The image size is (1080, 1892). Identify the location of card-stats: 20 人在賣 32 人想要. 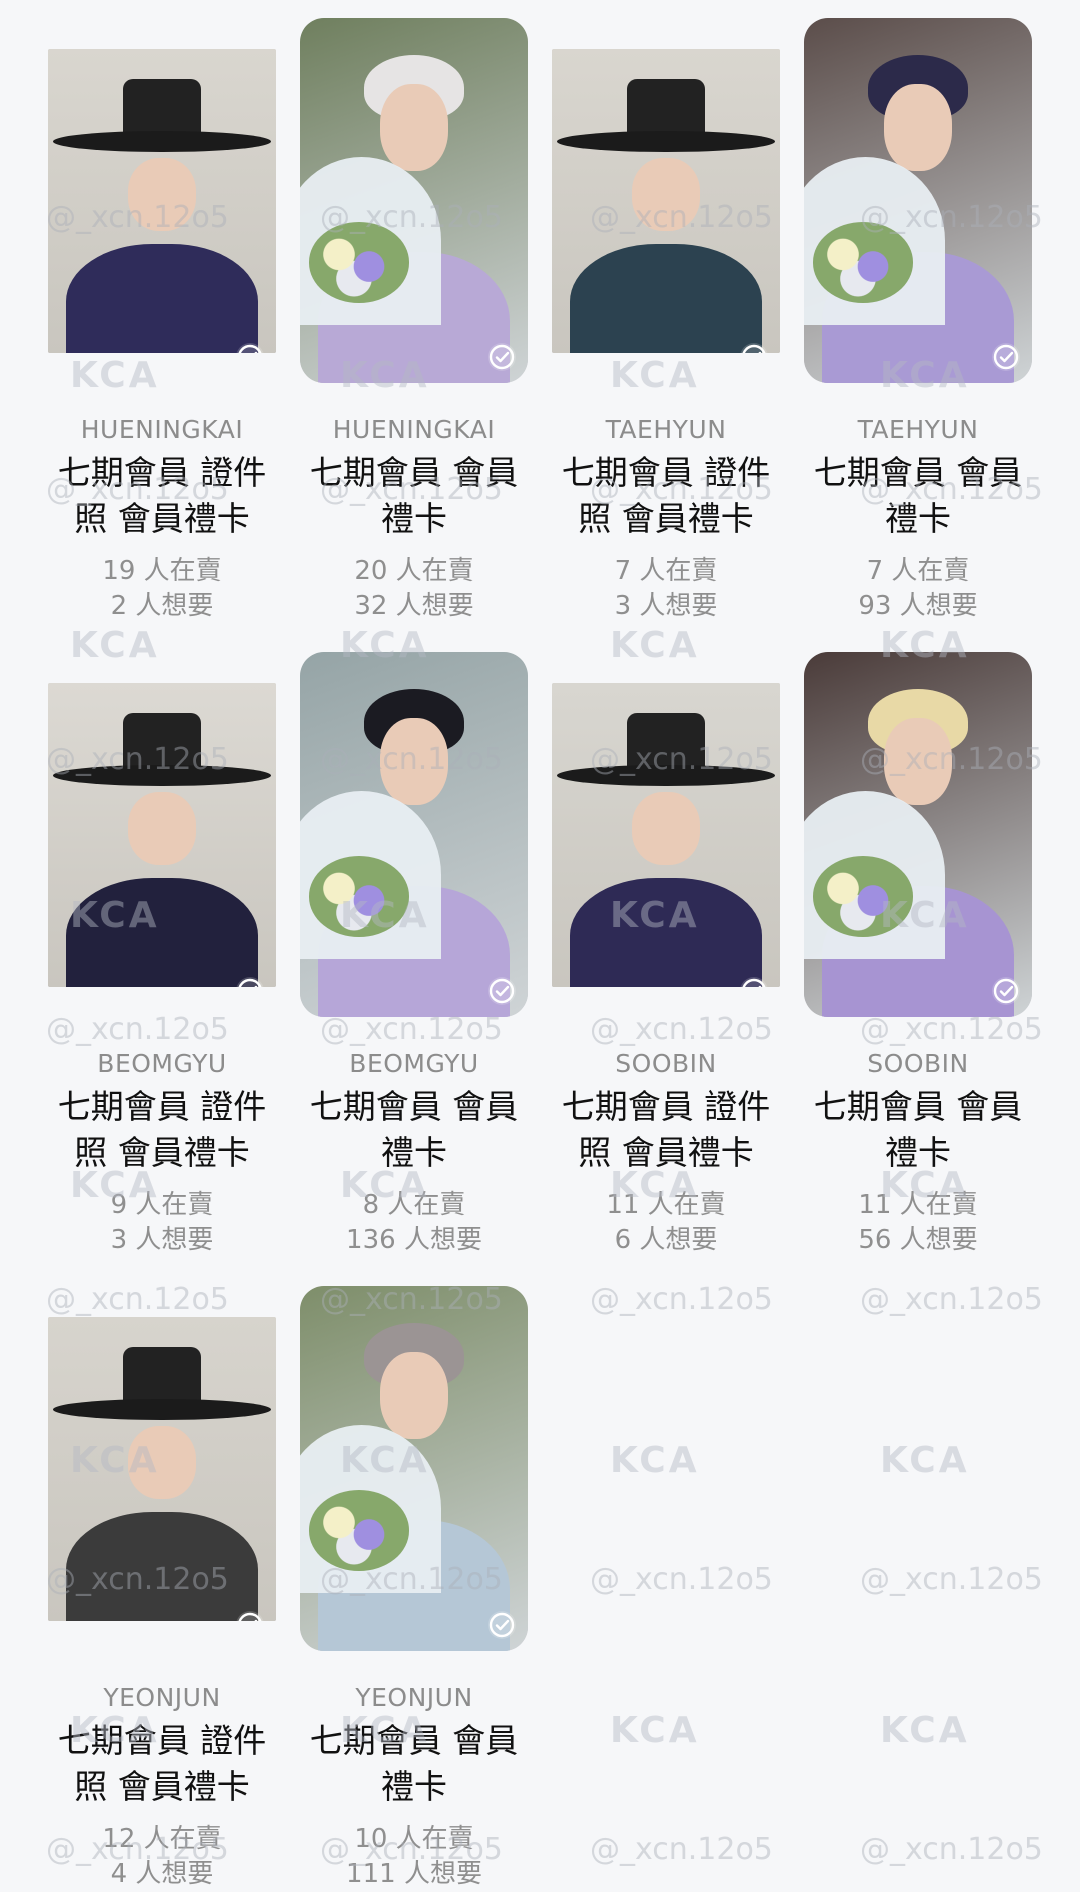
(414, 589).